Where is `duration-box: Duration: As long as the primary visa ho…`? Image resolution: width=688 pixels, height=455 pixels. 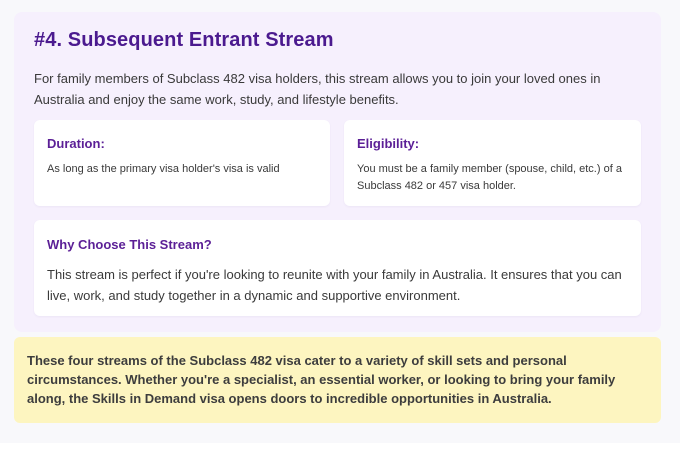
duration-box: Duration: As long as the primary visa ho… is located at coordinates (182, 163).